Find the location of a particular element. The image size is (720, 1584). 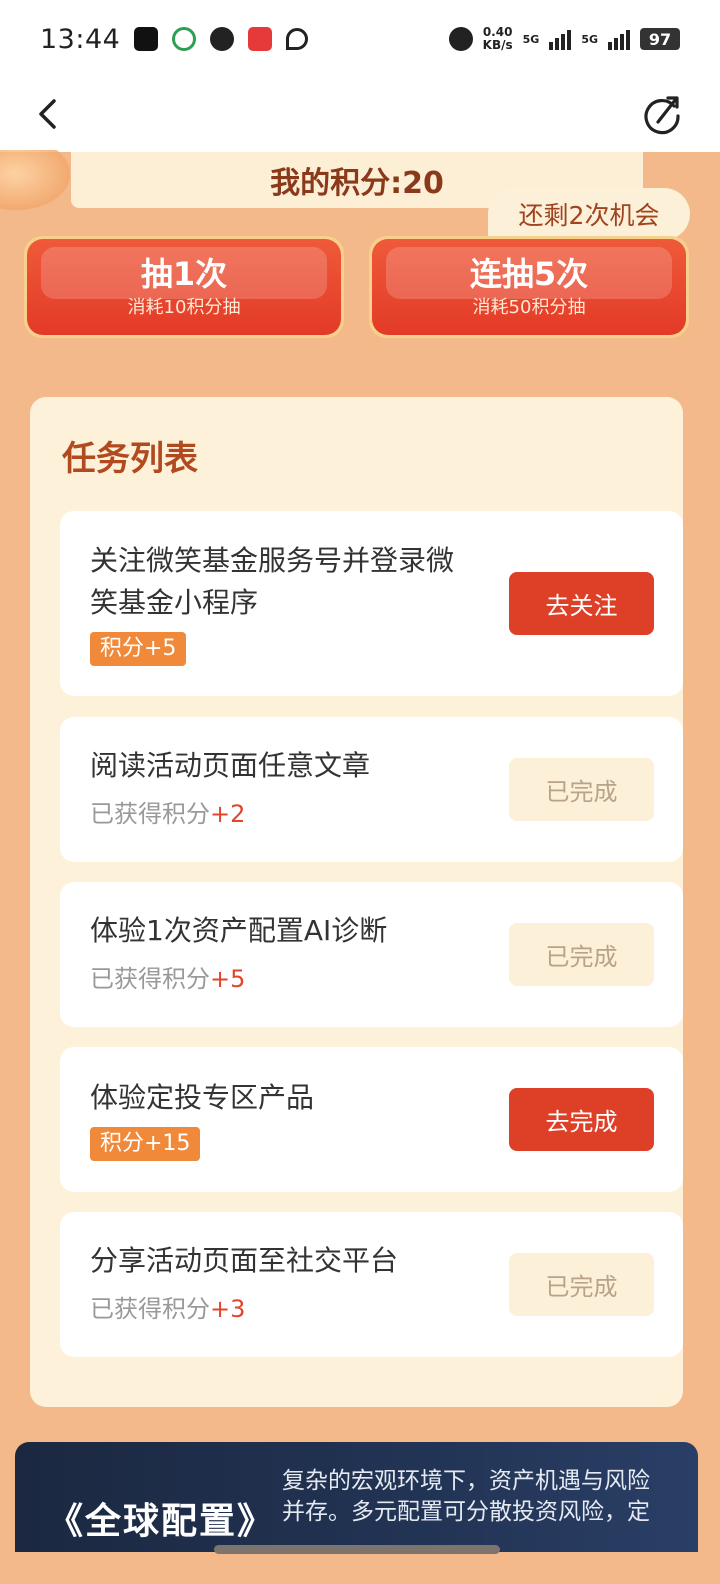

draw-once-title: 抽1次 is located at coordinates (184, 274).